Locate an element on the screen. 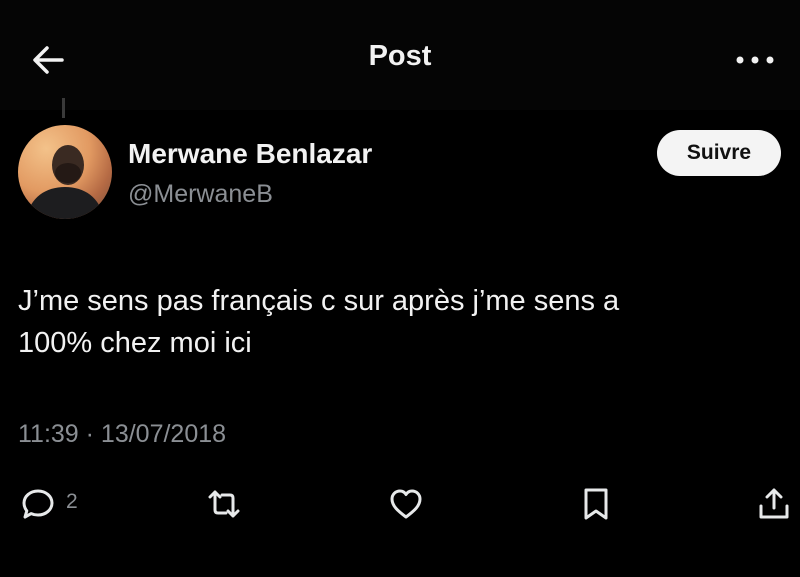 This screenshot has height=577, width=800. share-button is located at coordinates (774, 506).